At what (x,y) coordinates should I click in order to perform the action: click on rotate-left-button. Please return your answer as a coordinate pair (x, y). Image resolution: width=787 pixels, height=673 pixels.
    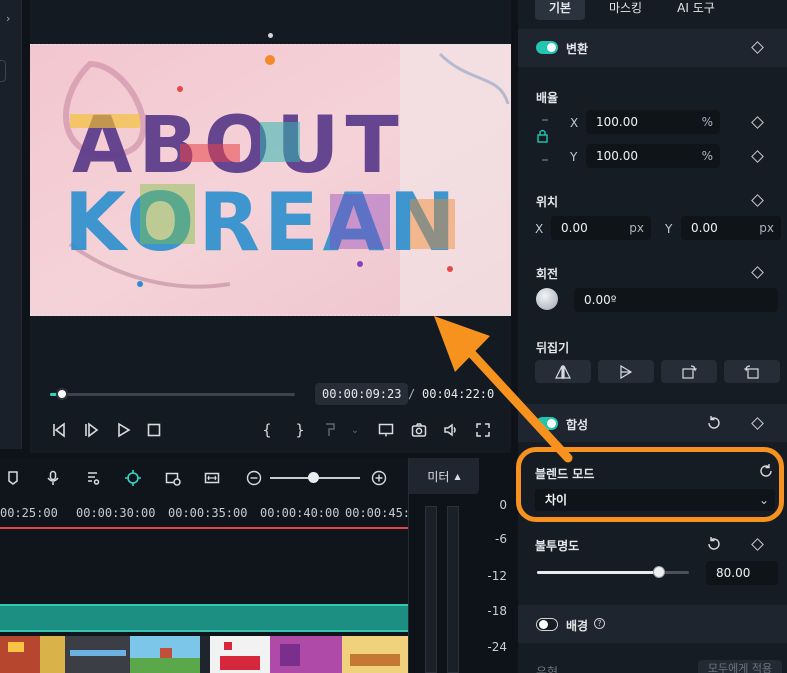
    Looking at the image, I should click on (752, 371).